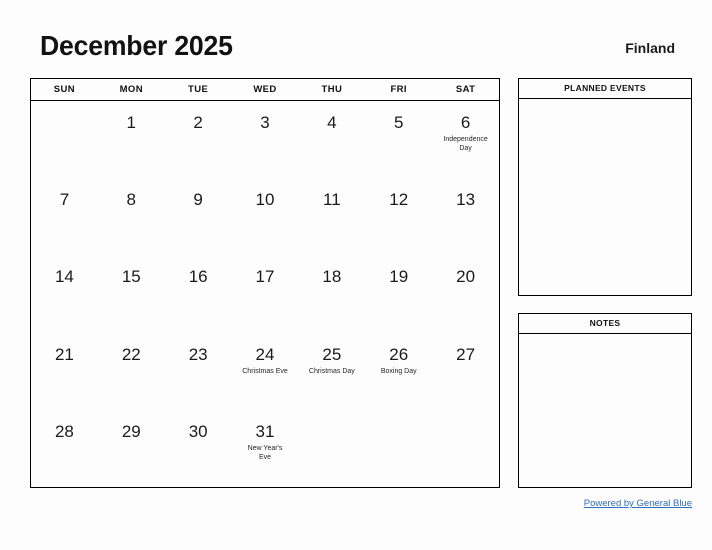  Describe the element at coordinates (466, 354) in the screenshot. I see `day-number: 27` at that location.